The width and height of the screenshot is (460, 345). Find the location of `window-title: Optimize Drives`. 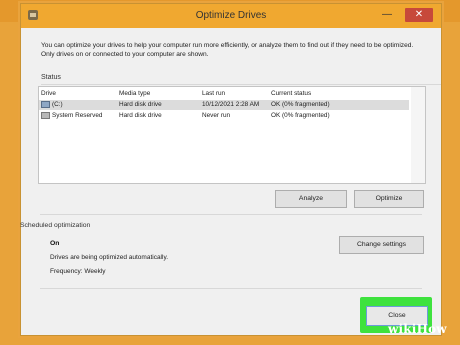

window-title: Optimize Drives is located at coordinates (231, 15).